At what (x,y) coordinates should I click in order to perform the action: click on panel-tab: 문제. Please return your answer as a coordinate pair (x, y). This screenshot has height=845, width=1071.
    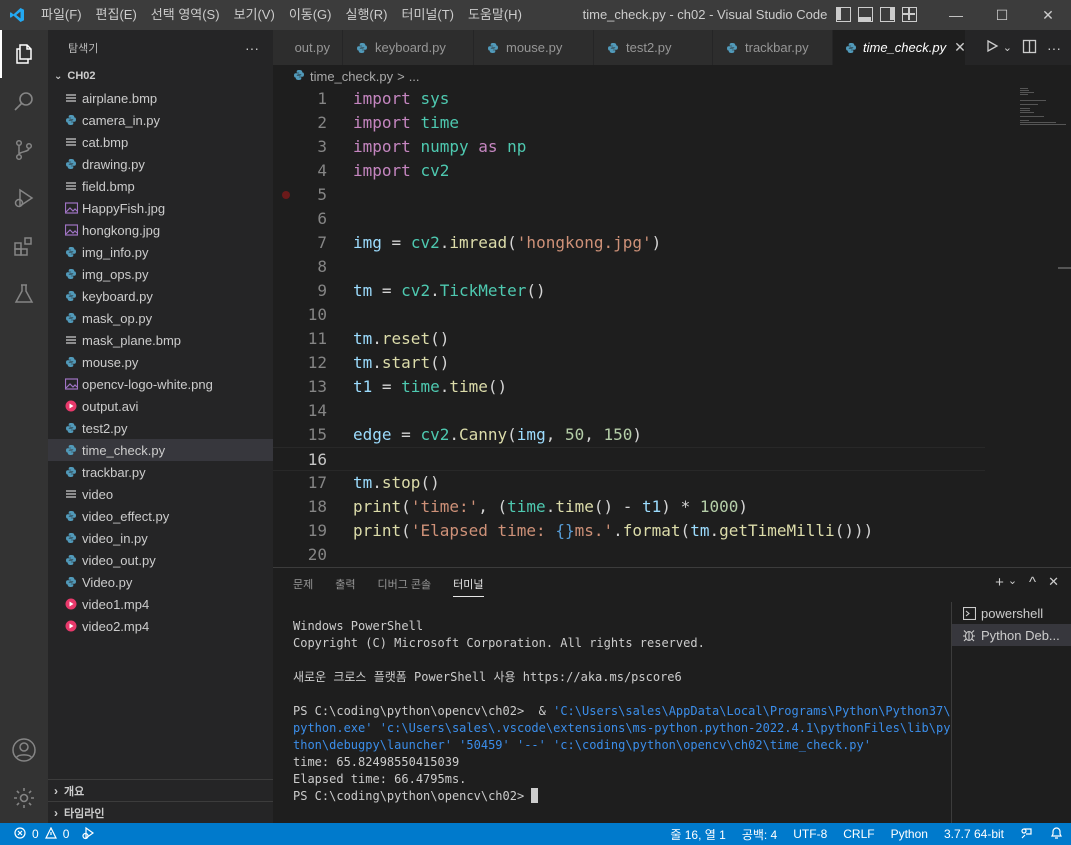
    Looking at the image, I should click on (303, 586).